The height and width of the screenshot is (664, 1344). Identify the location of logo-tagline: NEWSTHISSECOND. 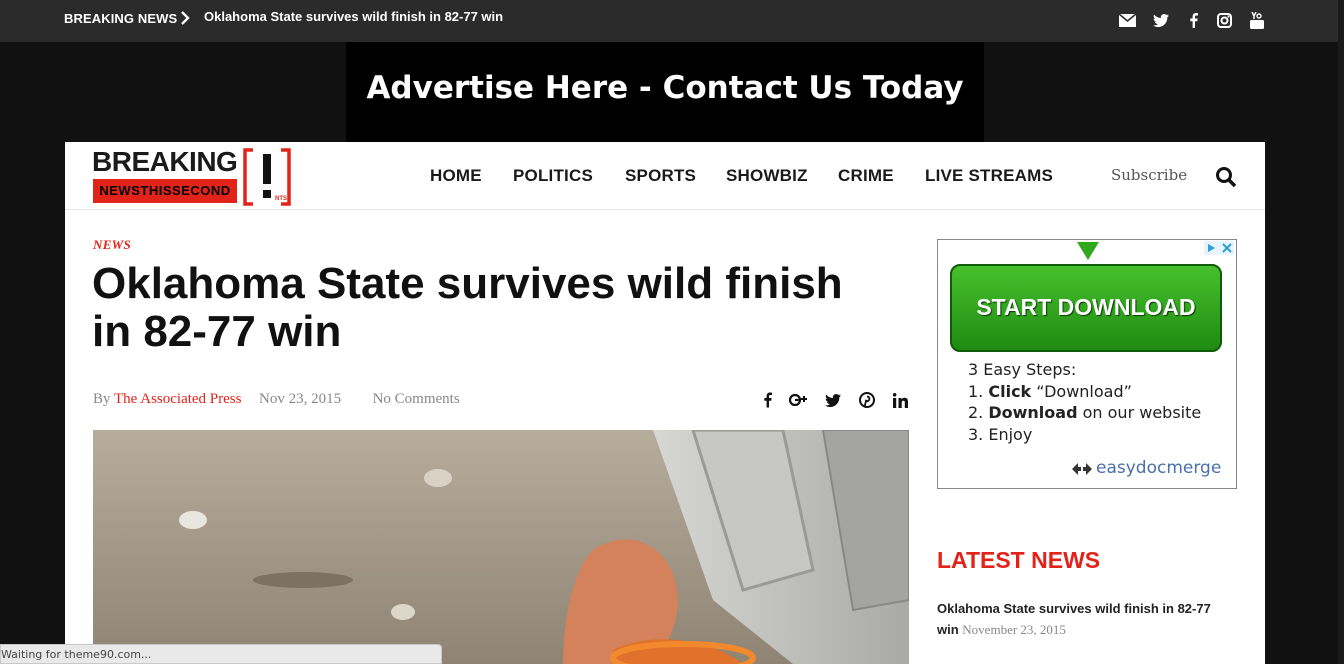
(165, 191).